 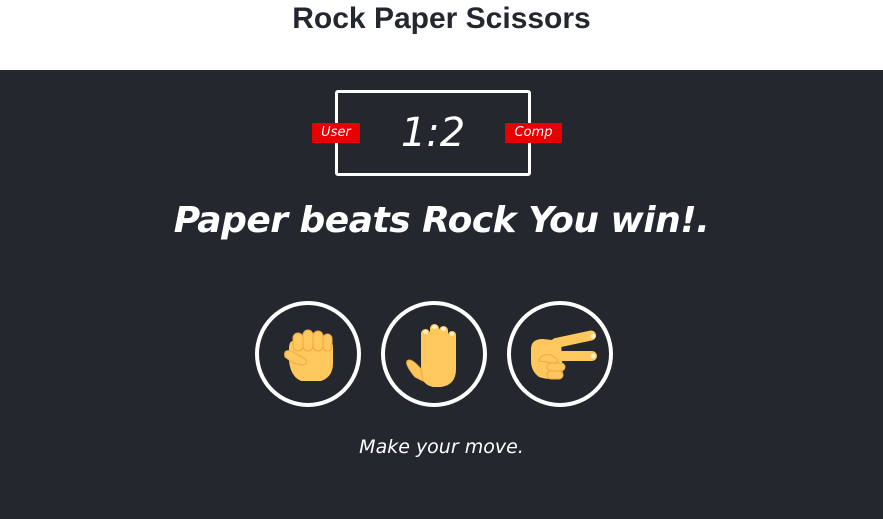 I want to click on page-title: Rock Paper Scissors, so click(x=441, y=18).